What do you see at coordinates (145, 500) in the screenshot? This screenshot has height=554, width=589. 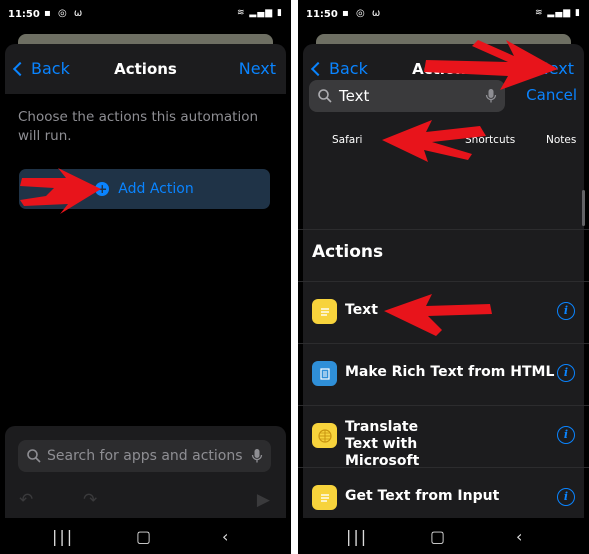 I see `editor-toolbar: ↶ ↷ ▶` at bounding box center [145, 500].